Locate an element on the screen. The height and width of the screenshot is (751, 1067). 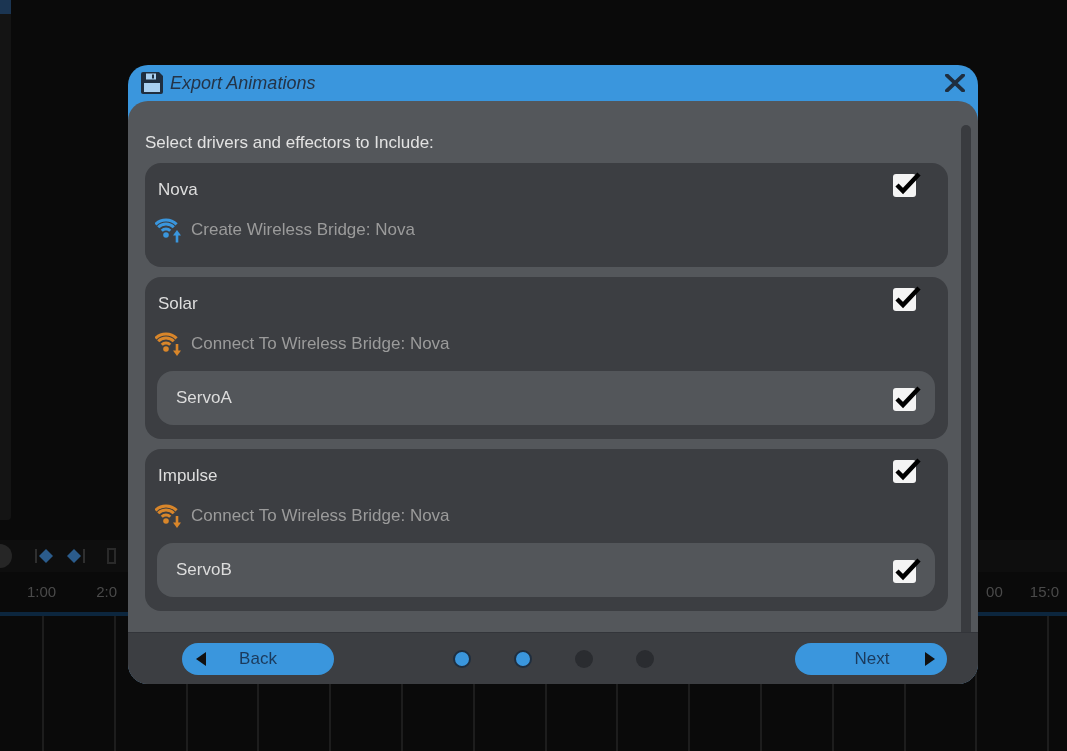
right-triangle-icon is located at coordinates (930, 658).